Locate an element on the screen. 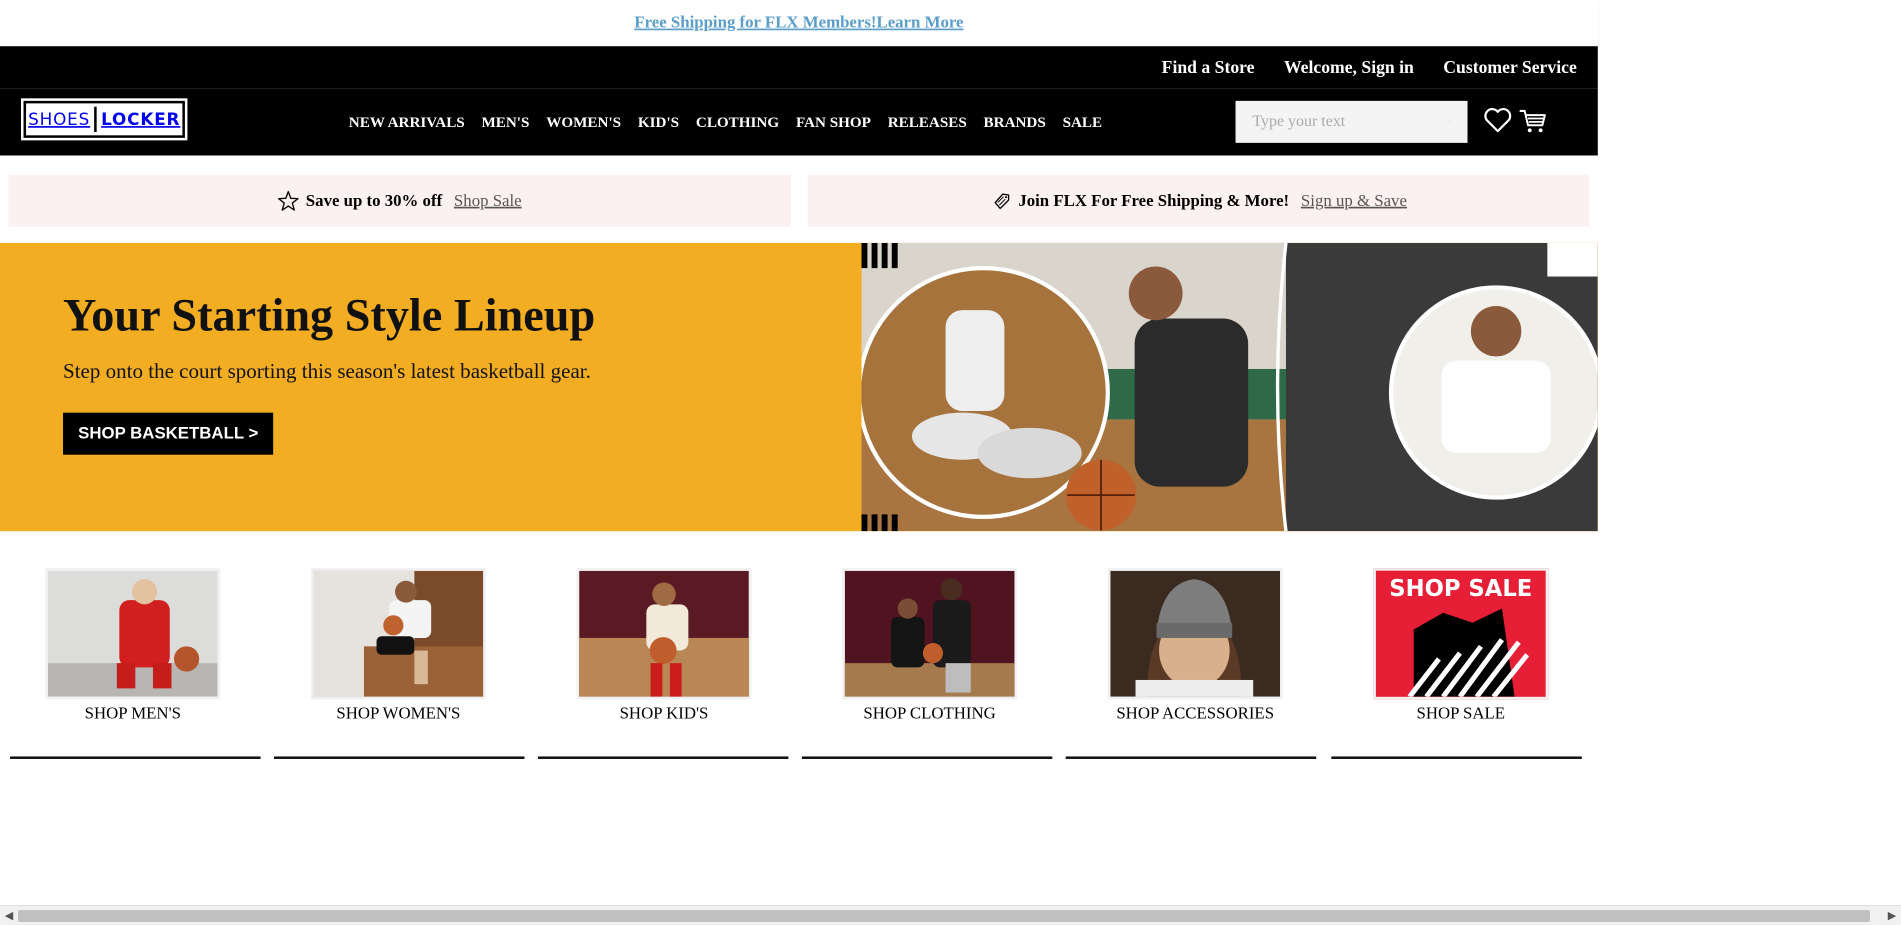 This screenshot has height=925, width=1901. nav-item-womens: WOMEN'S is located at coordinates (583, 122).